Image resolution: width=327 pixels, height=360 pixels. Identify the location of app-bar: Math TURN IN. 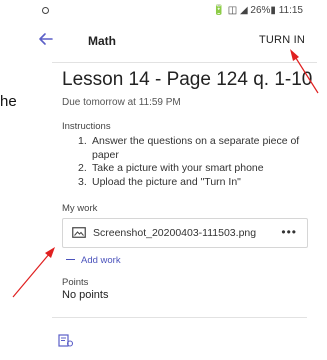
(173, 41).